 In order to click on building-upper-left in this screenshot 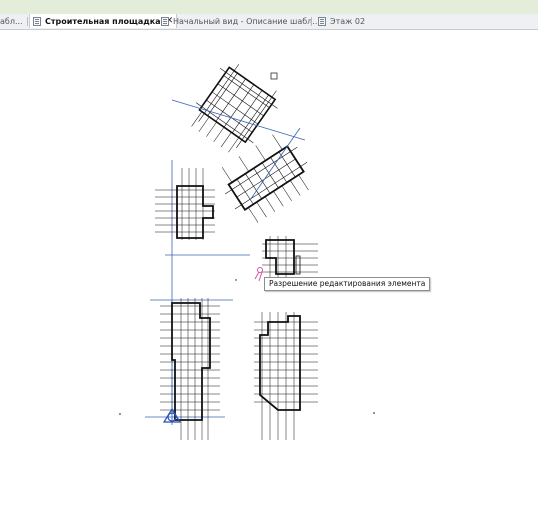, I will do `click(185, 204)`.